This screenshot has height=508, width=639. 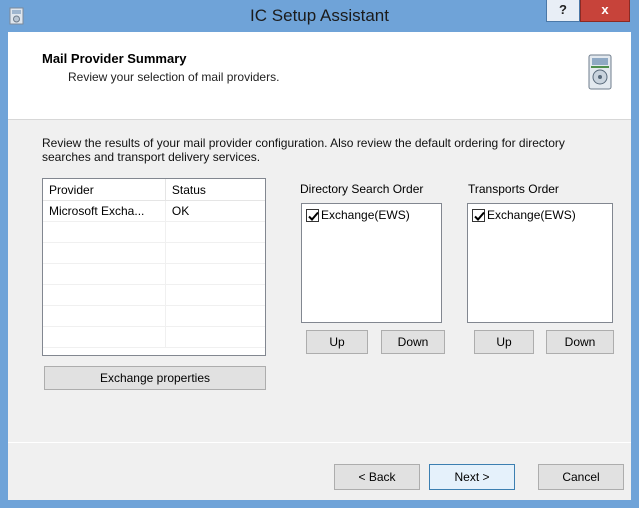 I want to click on directory-up-button: Up, so click(x=337, y=342).